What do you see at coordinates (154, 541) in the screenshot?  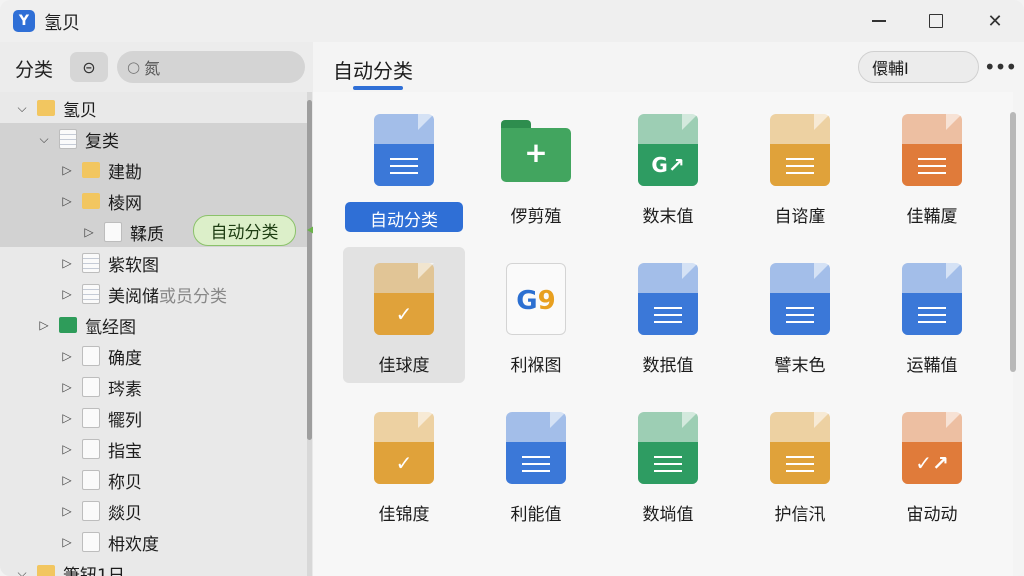 I see `tree-item: ▷ 枏欢度` at bounding box center [154, 541].